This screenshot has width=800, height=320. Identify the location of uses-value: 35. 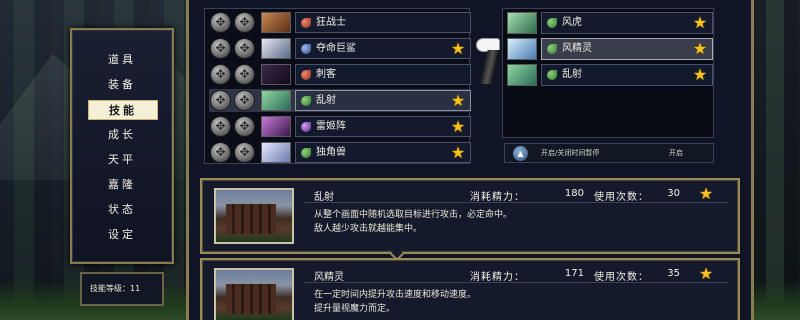
(673, 273).